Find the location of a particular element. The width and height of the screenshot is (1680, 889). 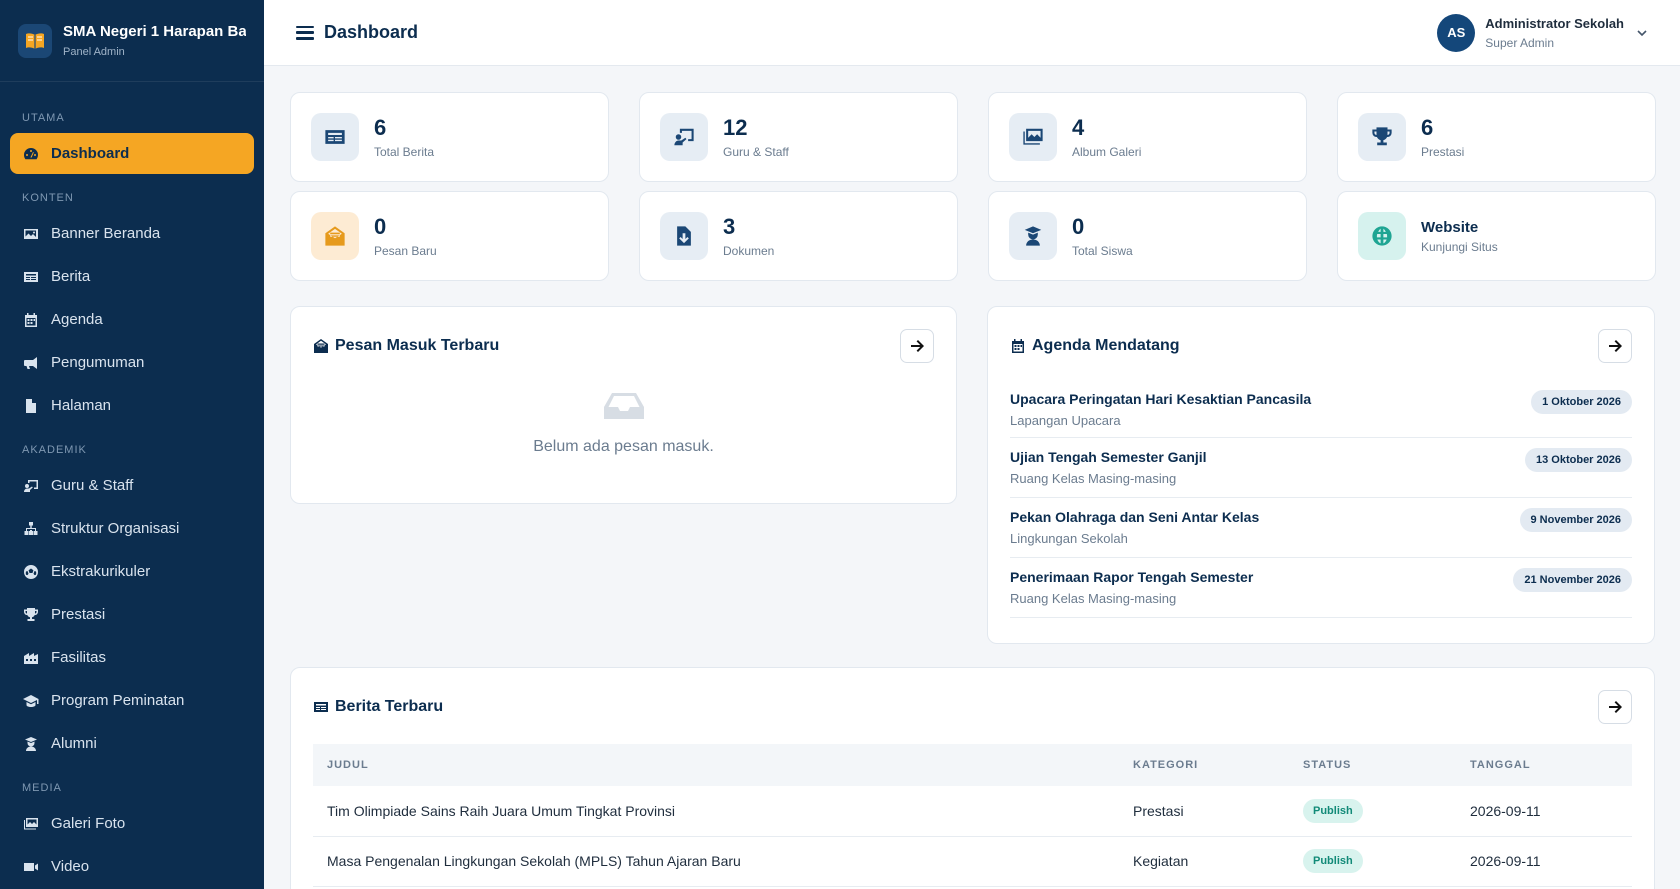

file-download-icon is located at coordinates (684, 236).